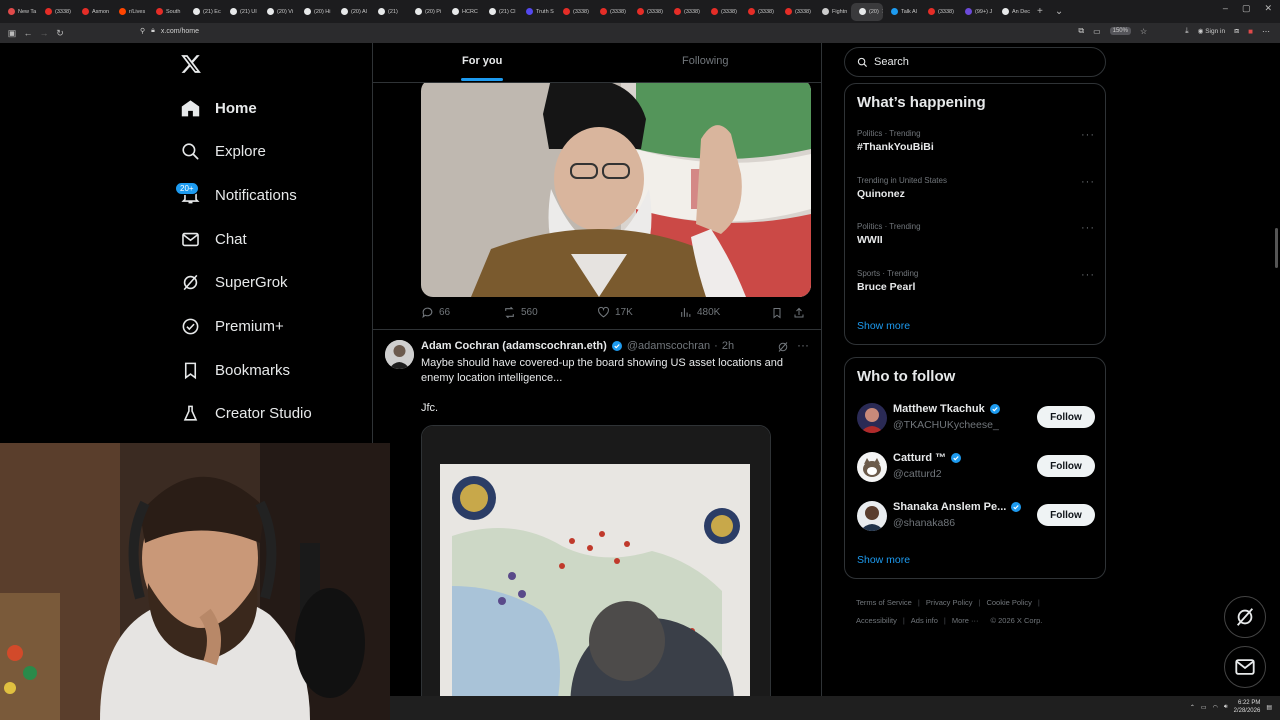 This screenshot has width=1280, height=720. Describe the element at coordinates (832, 12) in the screenshot. I see `browser-tab: Fightn` at that location.